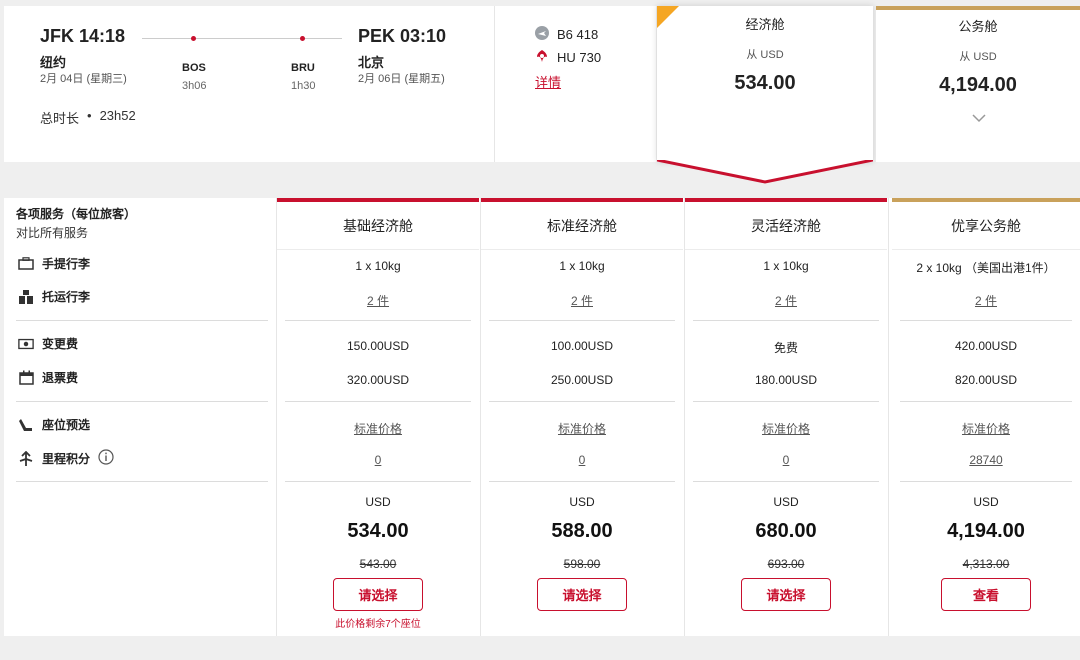  Describe the element at coordinates (26, 377) in the screenshot. I see `refund-fee-icon` at that location.